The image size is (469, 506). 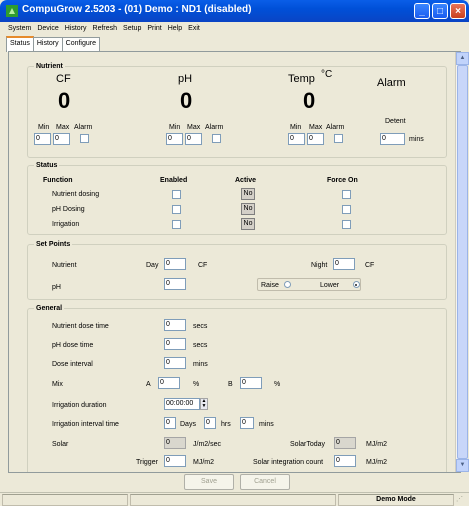 I want to click on minimize-button: _, so click(x=422, y=11).